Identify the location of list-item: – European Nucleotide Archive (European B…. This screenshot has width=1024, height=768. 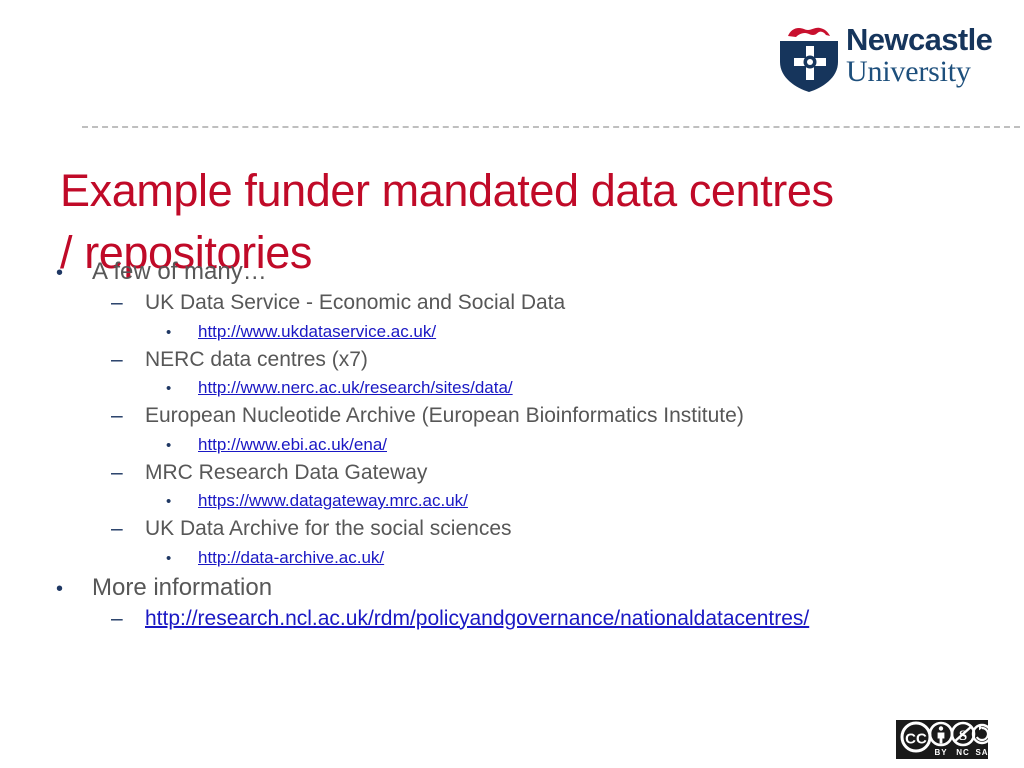
(526, 416).